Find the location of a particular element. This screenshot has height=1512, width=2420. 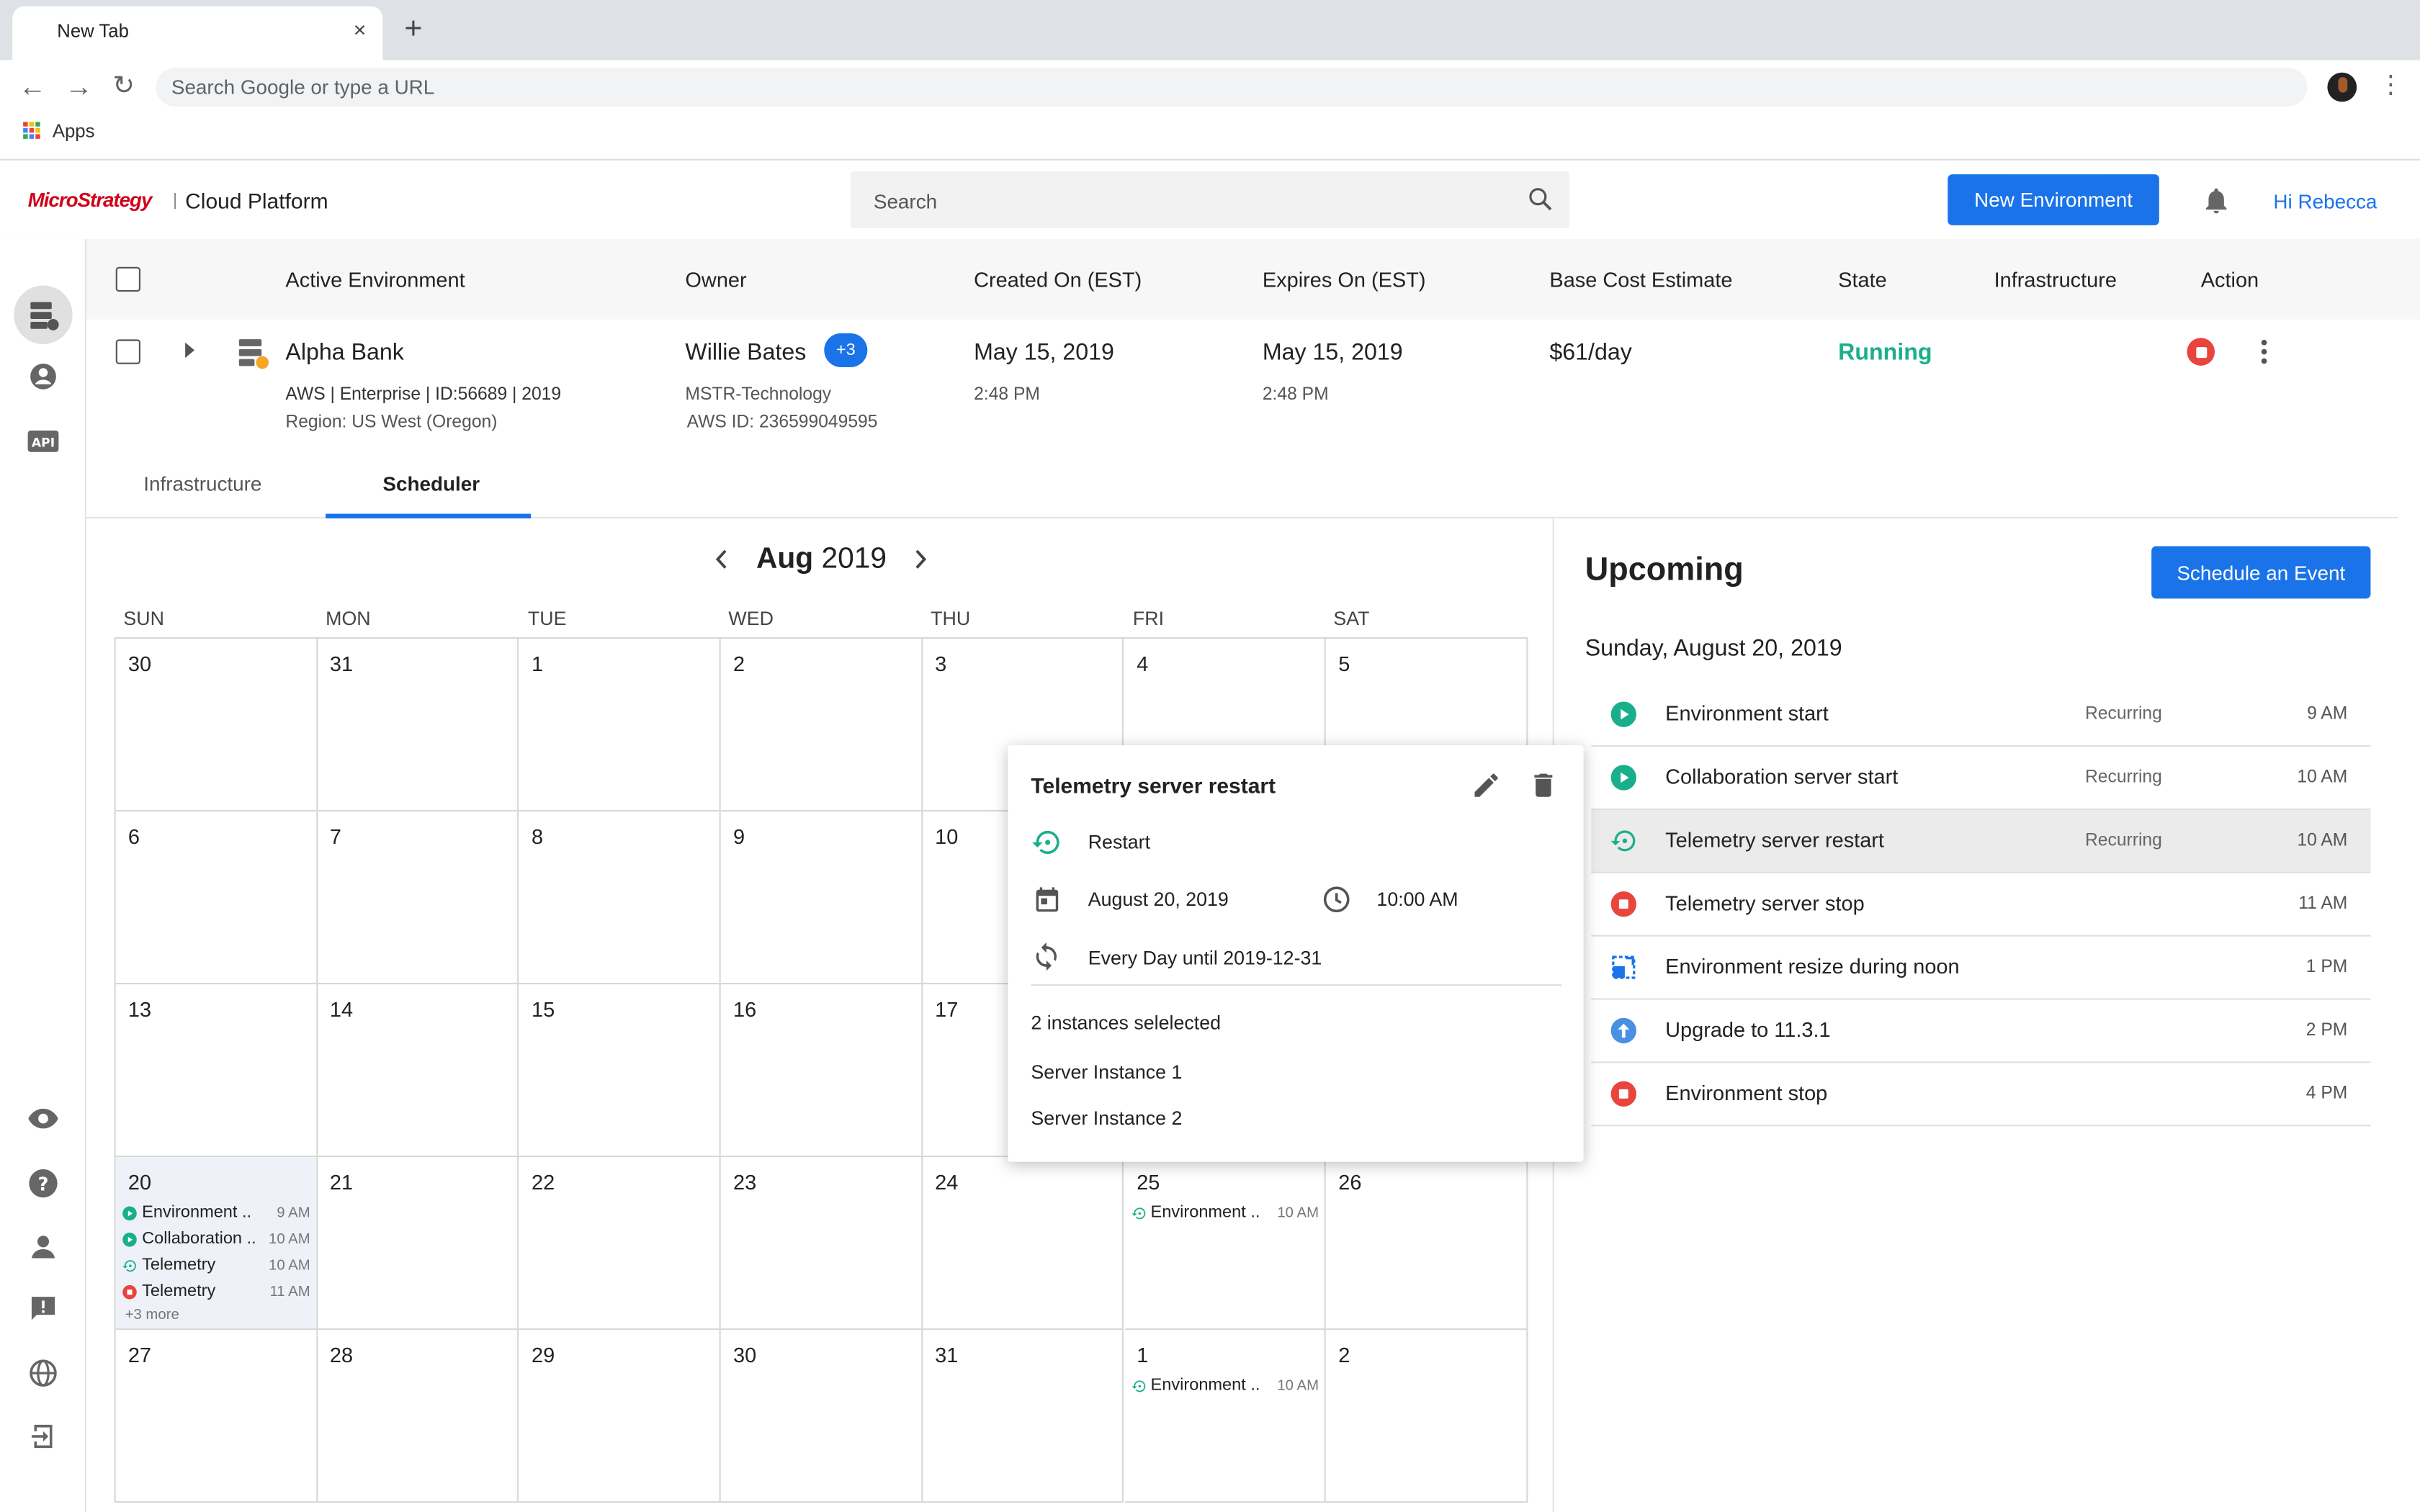

calendar-day-cell: 23 is located at coordinates (821, 1244).